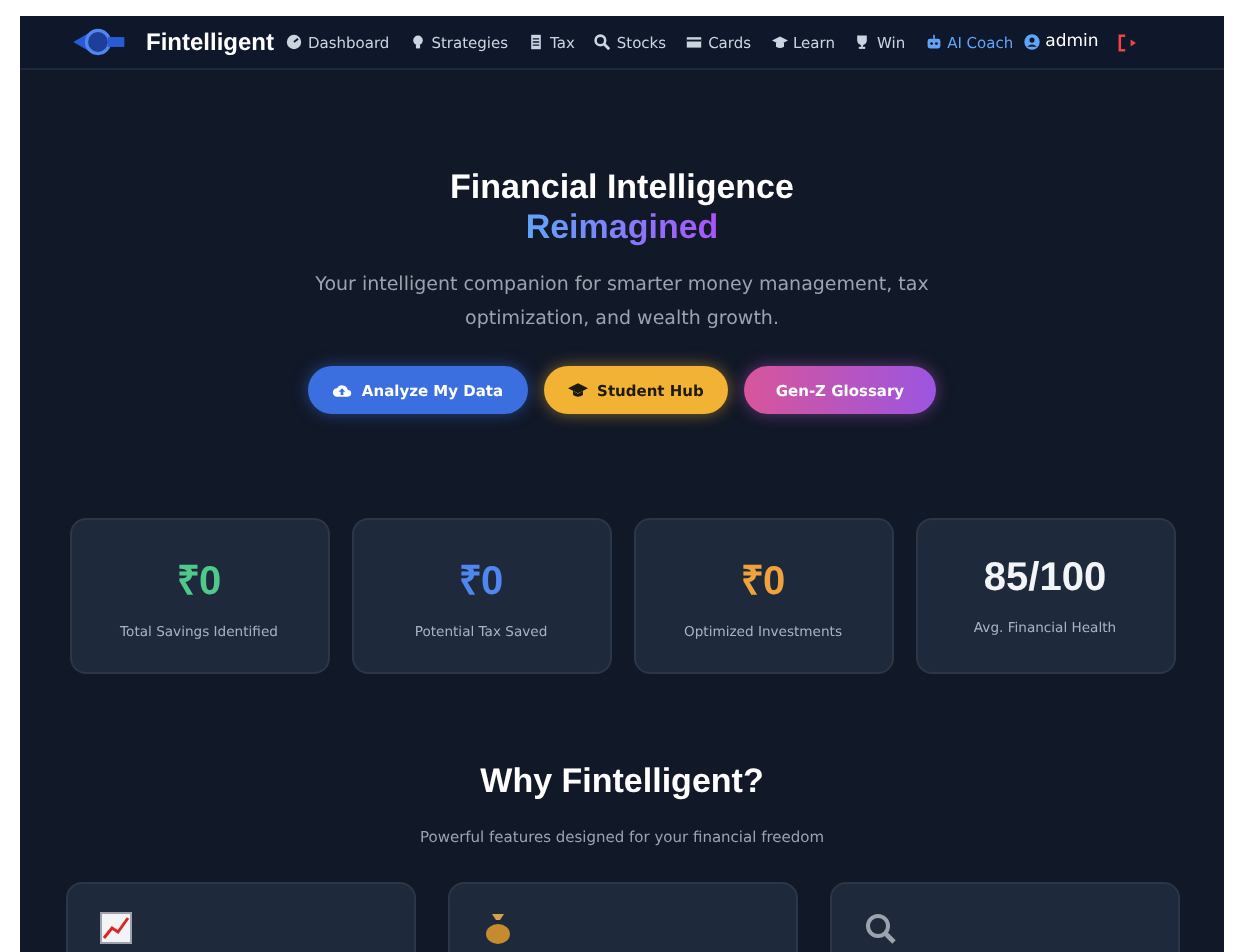 This screenshot has width=1248, height=952. Describe the element at coordinates (933, 42) in the screenshot. I see `robot-icon` at that location.